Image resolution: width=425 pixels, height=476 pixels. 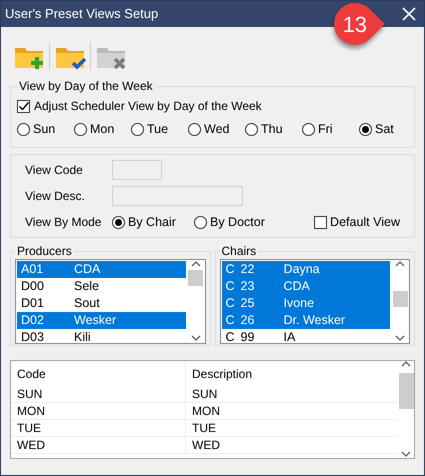 What do you see at coordinates (325, 129) in the screenshot?
I see `radio-label: Fri` at bounding box center [325, 129].